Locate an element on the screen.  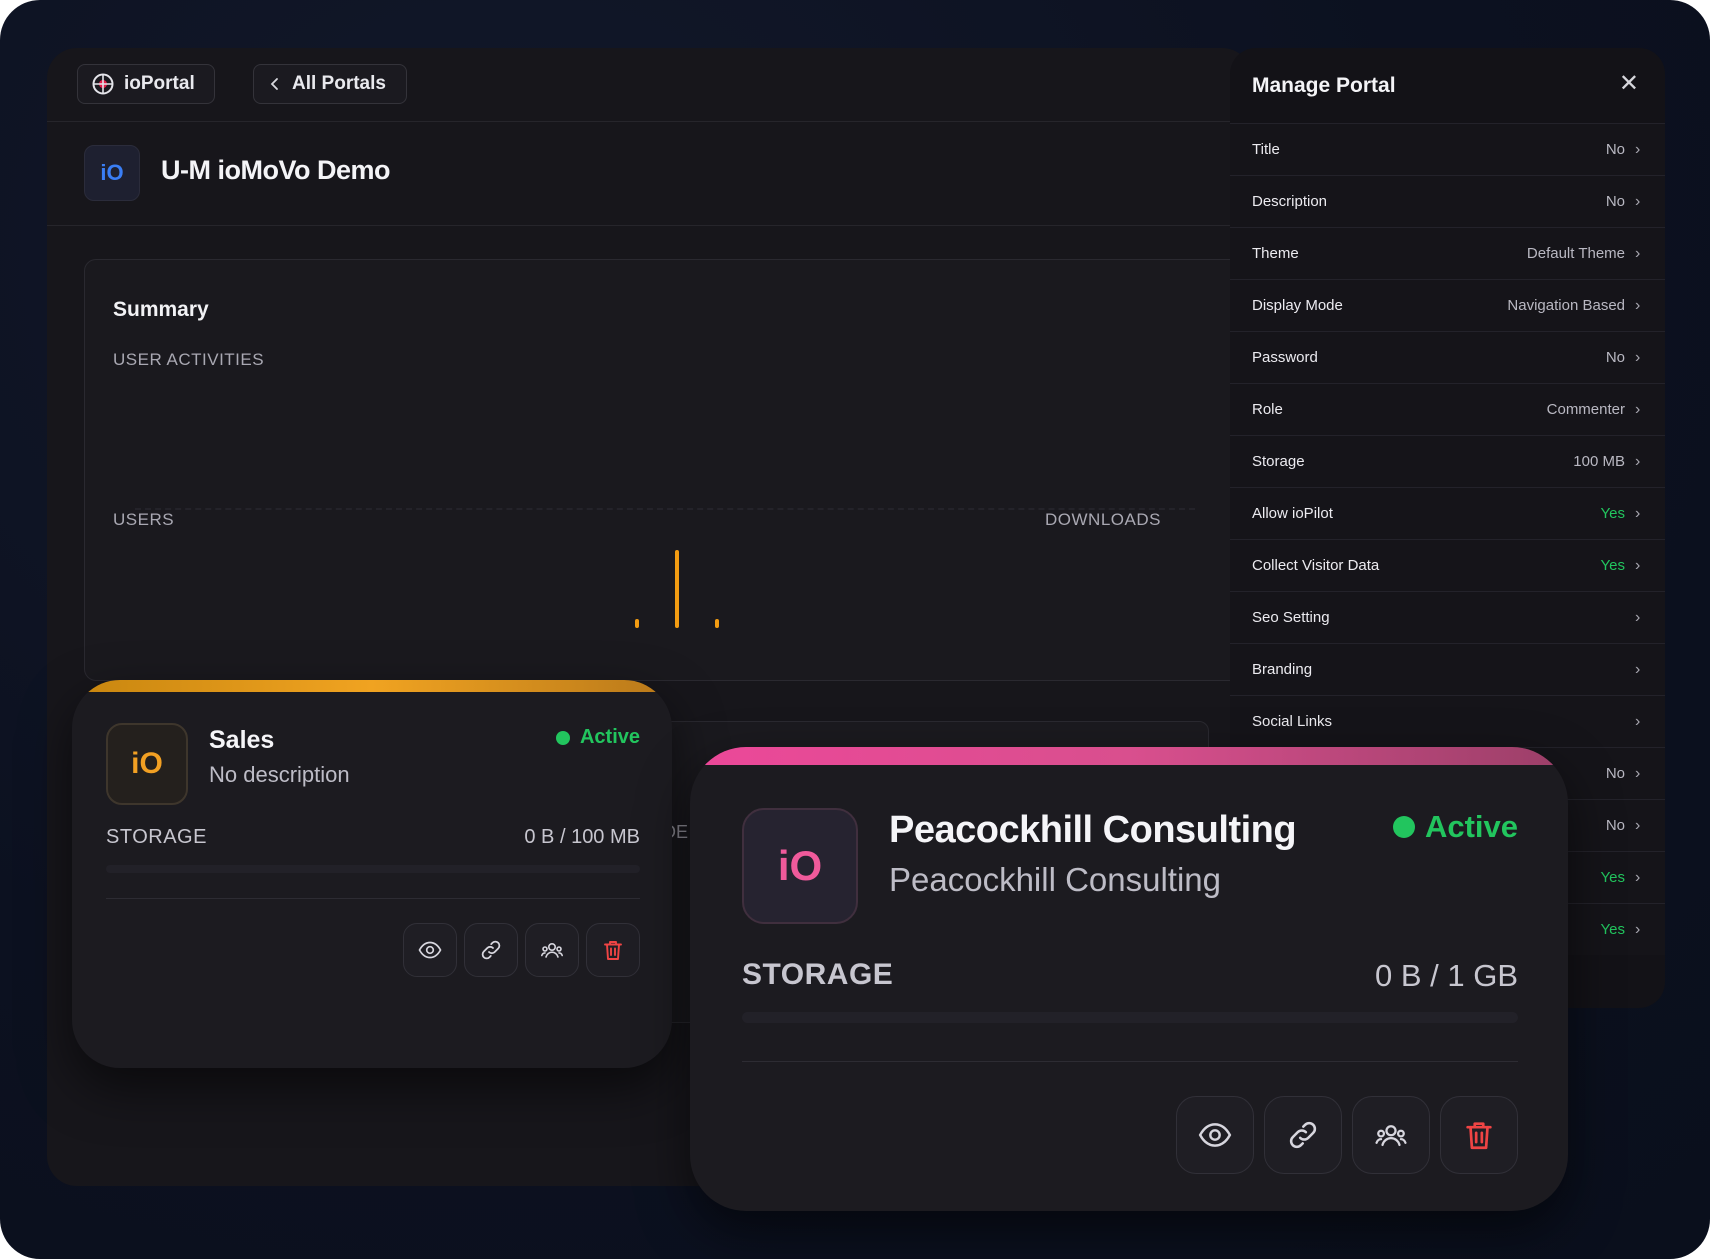
card-logo: iO is located at coordinates (147, 764).